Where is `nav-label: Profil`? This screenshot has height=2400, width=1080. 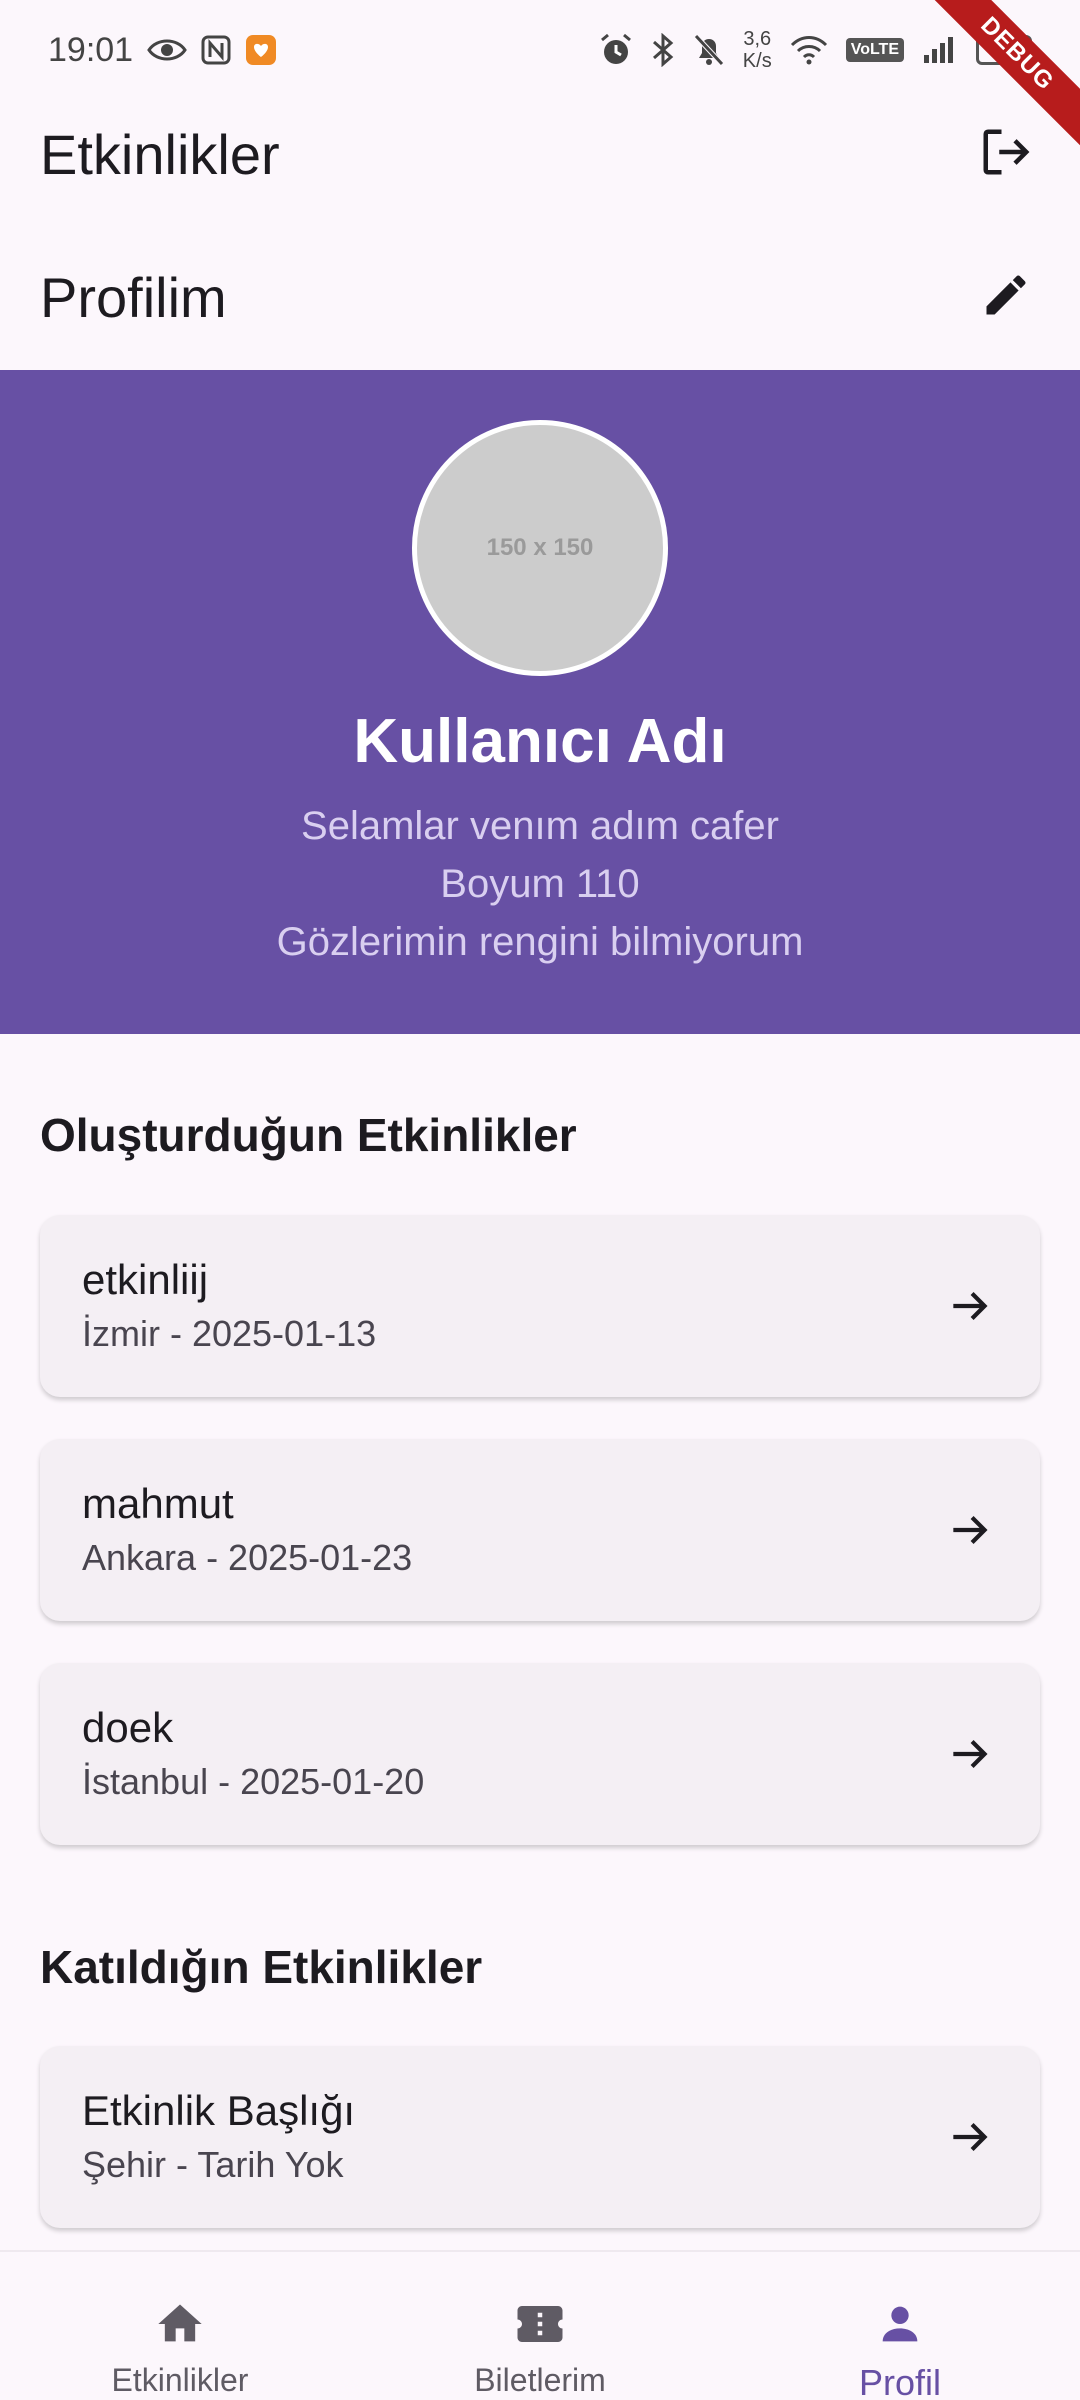
nav-label: Profil is located at coordinates (900, 2381).